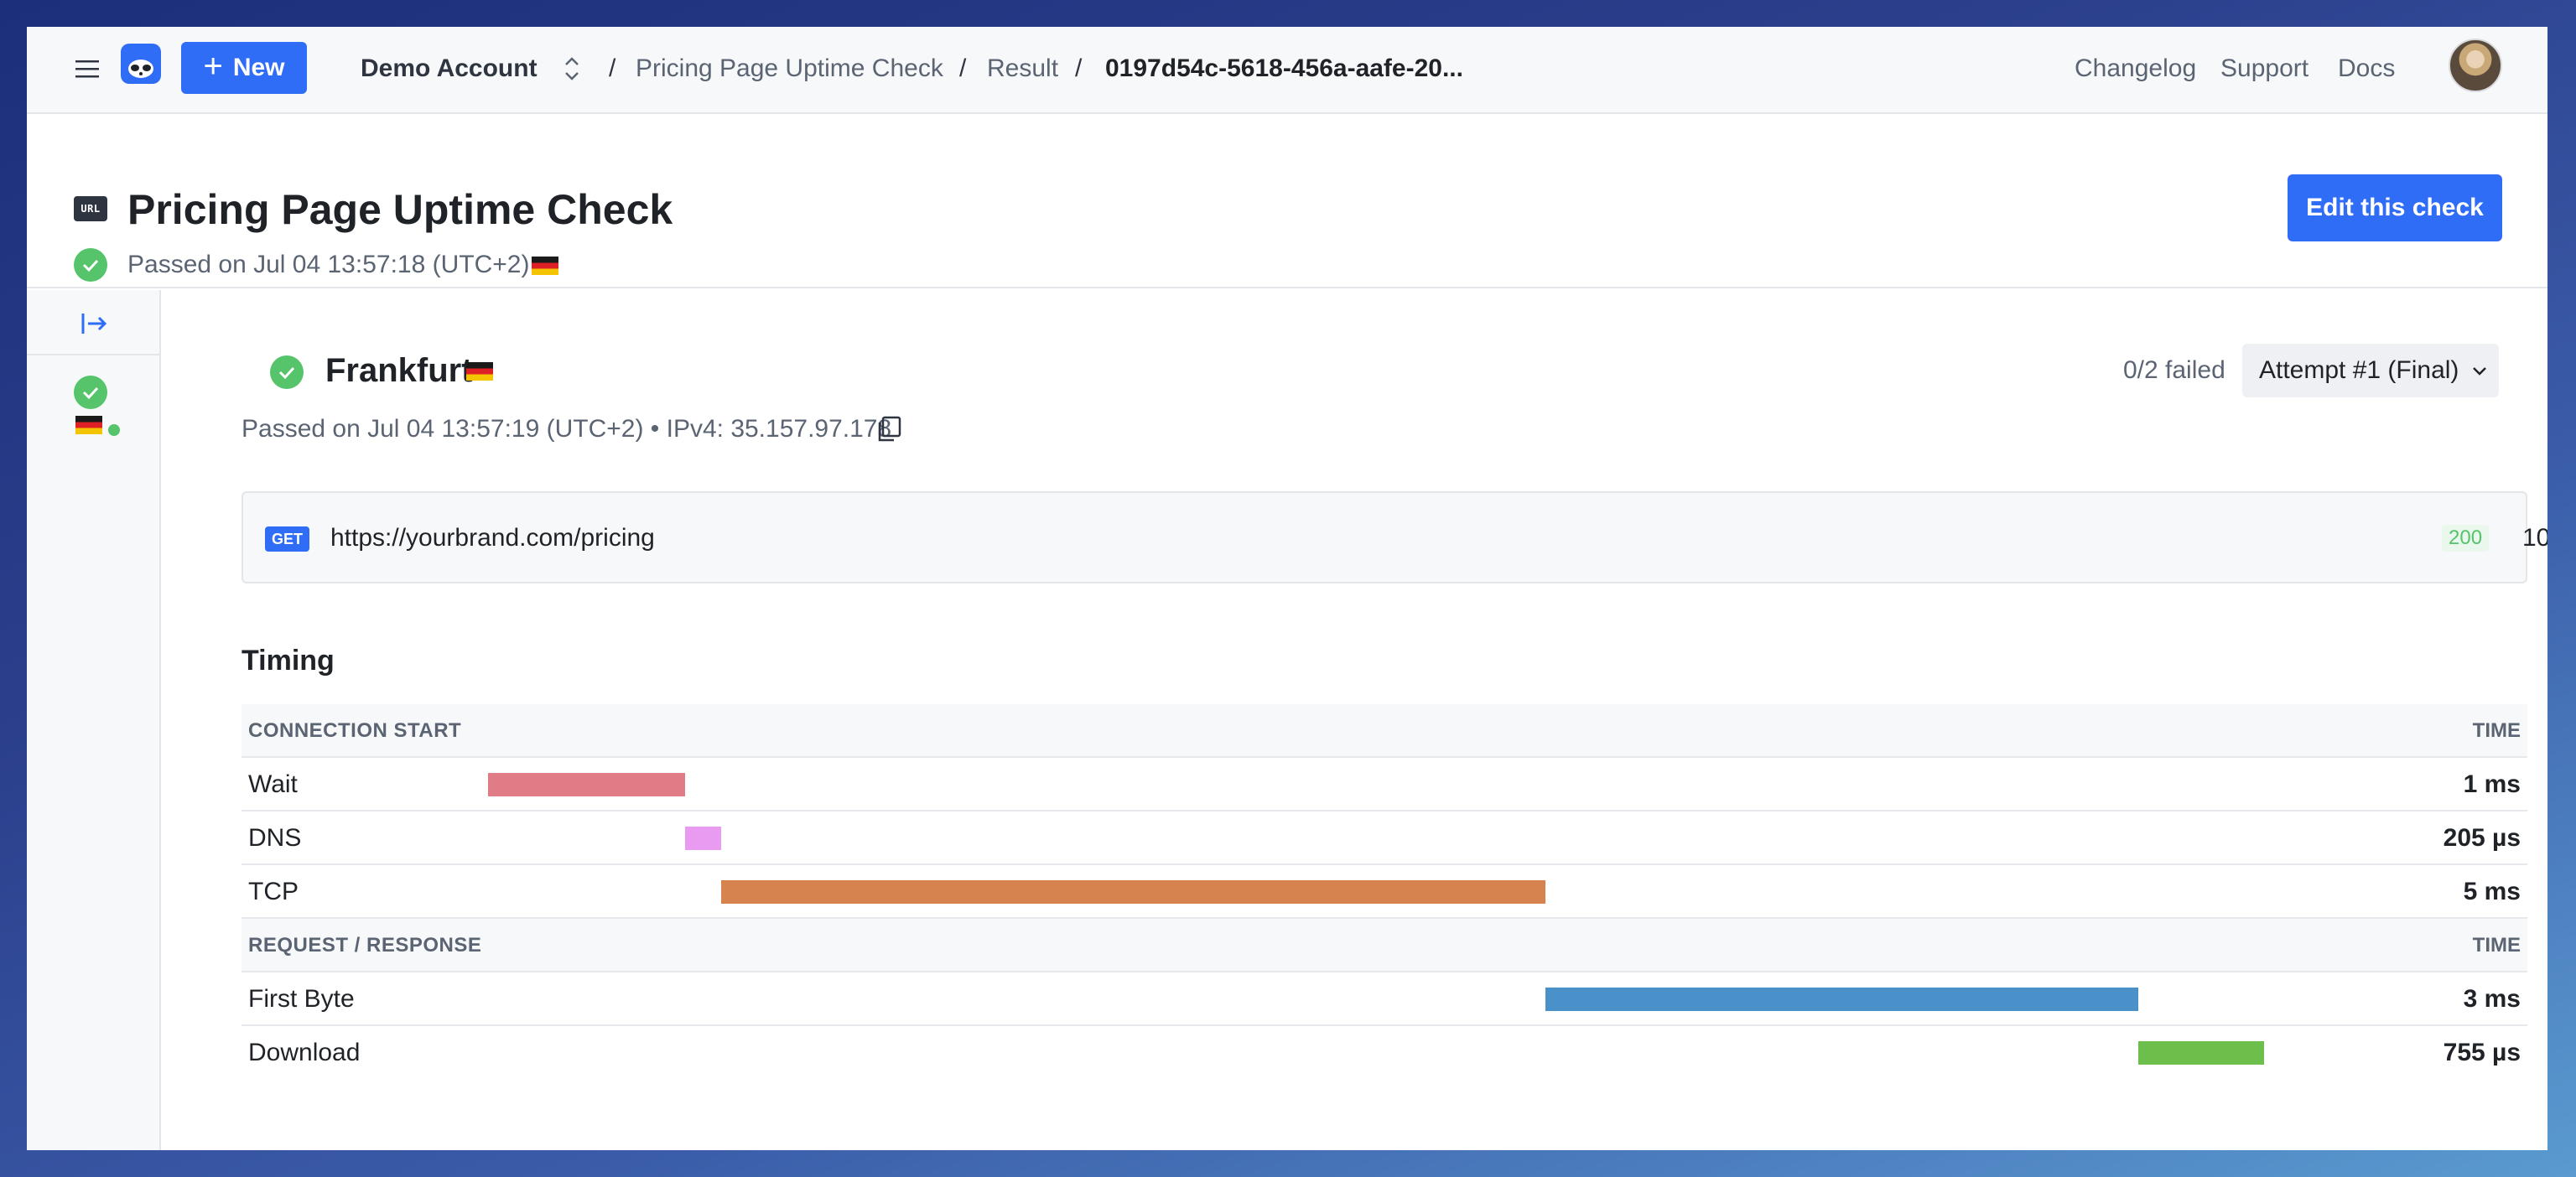 The width and height of the screenshot is (2576, 1177). What do you see at coordinates (304, 1052) in the screenshot?
I see `timing-row-label: Download` at bounding box center [304, 1052].